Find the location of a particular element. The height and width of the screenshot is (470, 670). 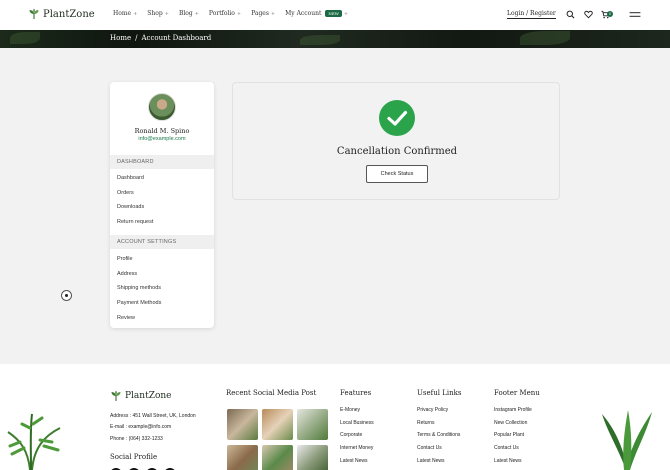

footer-link: Privacy Policy is located at coordinates (432, 410).